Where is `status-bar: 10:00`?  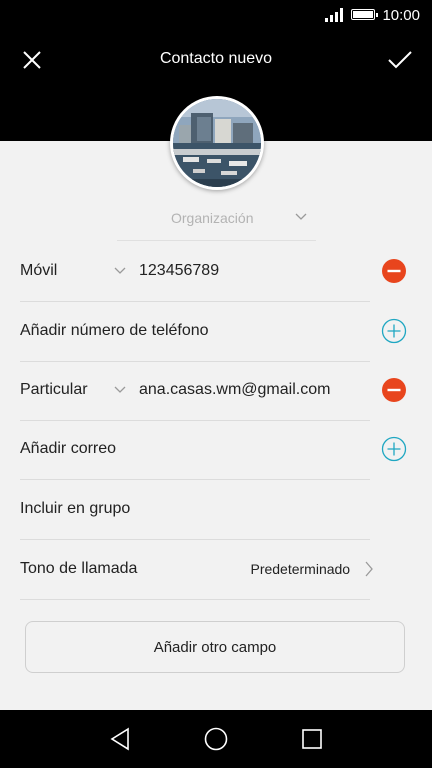 status-bar: 10:00 is located at coordinates (216, 16).